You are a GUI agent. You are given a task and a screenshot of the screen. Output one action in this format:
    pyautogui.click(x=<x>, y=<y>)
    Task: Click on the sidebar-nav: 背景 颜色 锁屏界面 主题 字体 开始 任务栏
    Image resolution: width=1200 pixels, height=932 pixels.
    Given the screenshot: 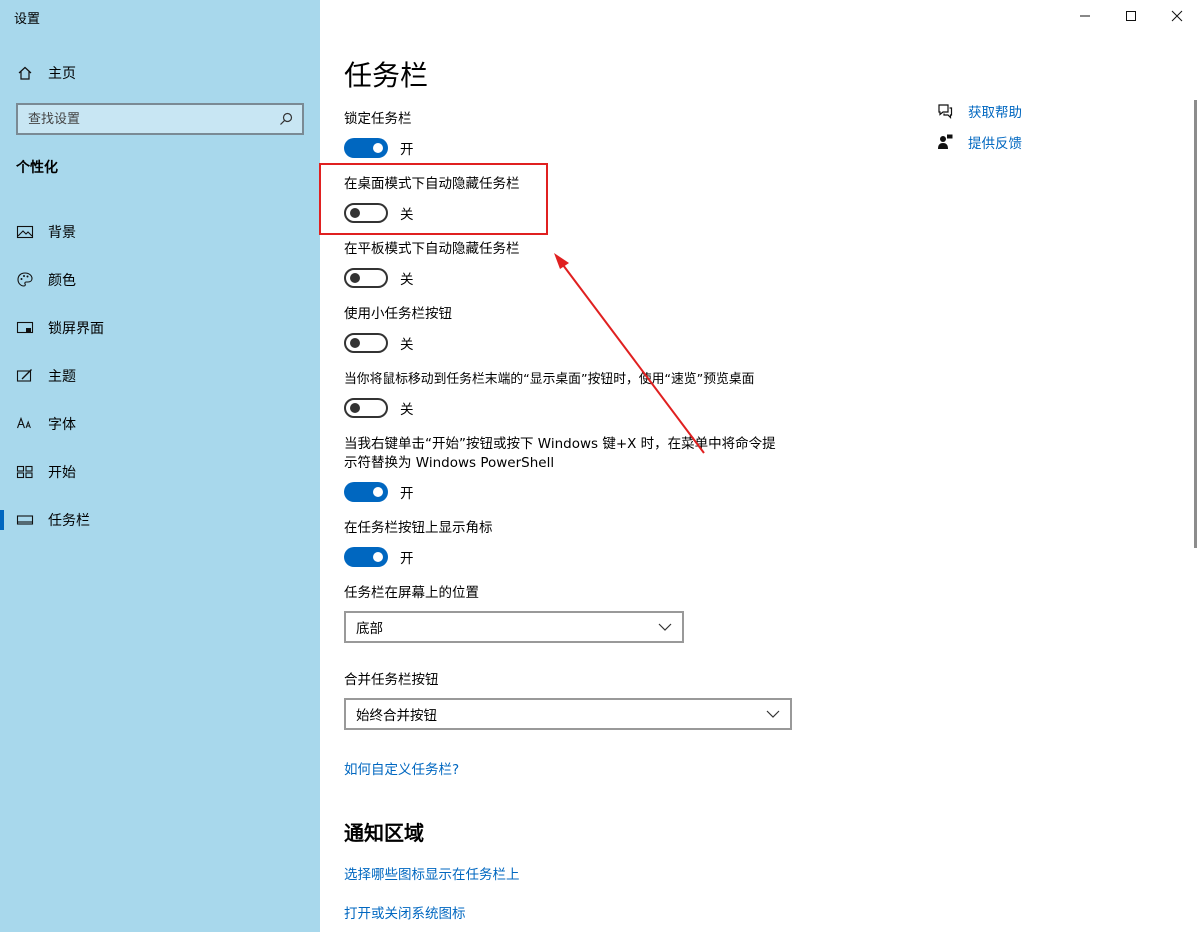 What is the action you would take?
    pyautogui.click(x=160, y=376)
    